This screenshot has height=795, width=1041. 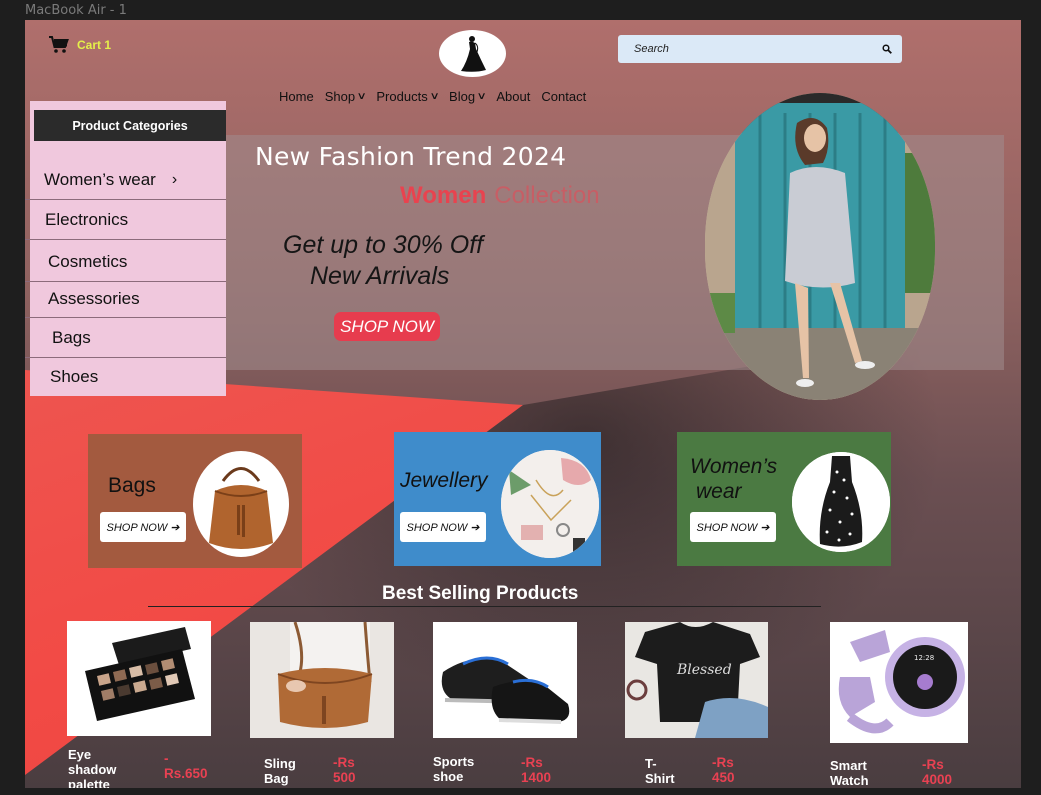 What do you see at coordinates (380, 276) in the screenshot?
I see `offer-line-2: New Arrivals` at bounding box center [380, 276].